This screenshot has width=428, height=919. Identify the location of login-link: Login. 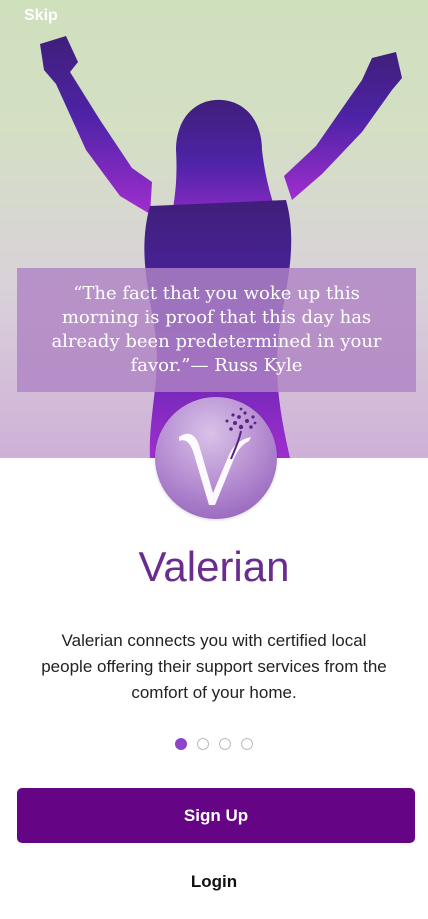
(214, 882).